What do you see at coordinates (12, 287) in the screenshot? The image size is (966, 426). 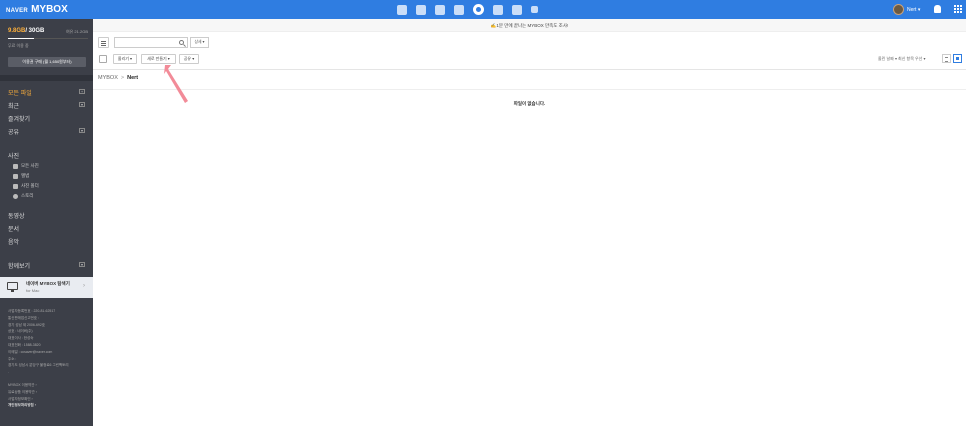 I see `monitor-icon` at bounding box center [12, 287].